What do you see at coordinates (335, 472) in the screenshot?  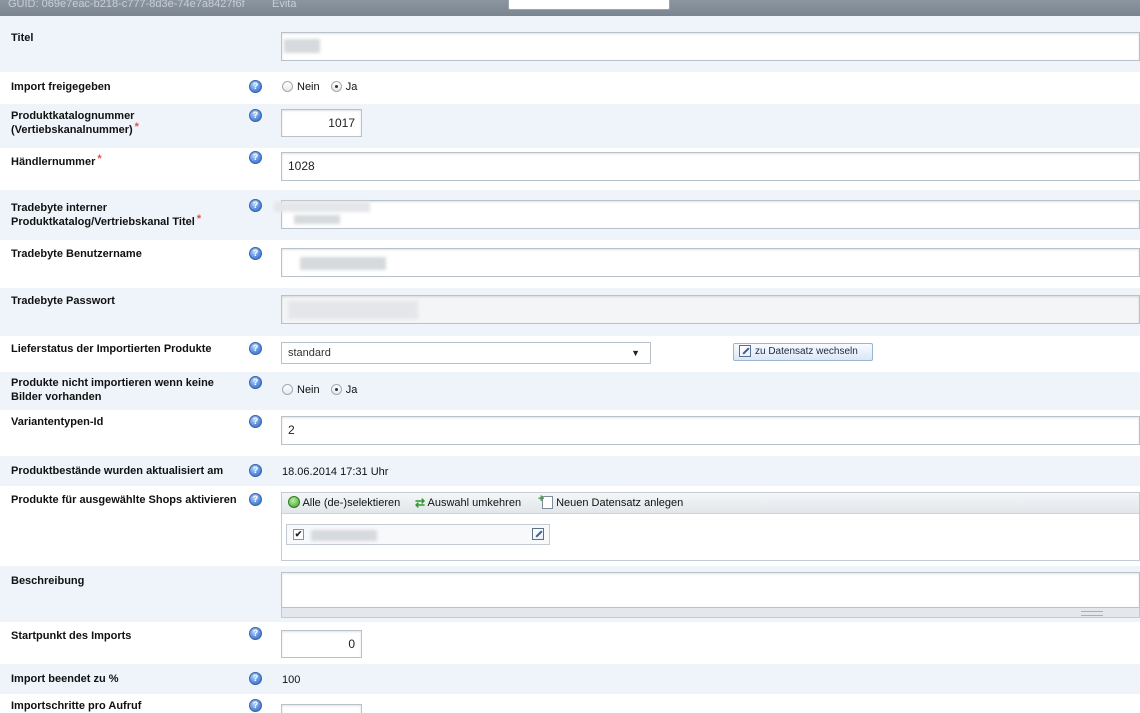 I see `bestaende-value: 18.06.2014 17:31 Uhr` at bounding box center [335, 472].